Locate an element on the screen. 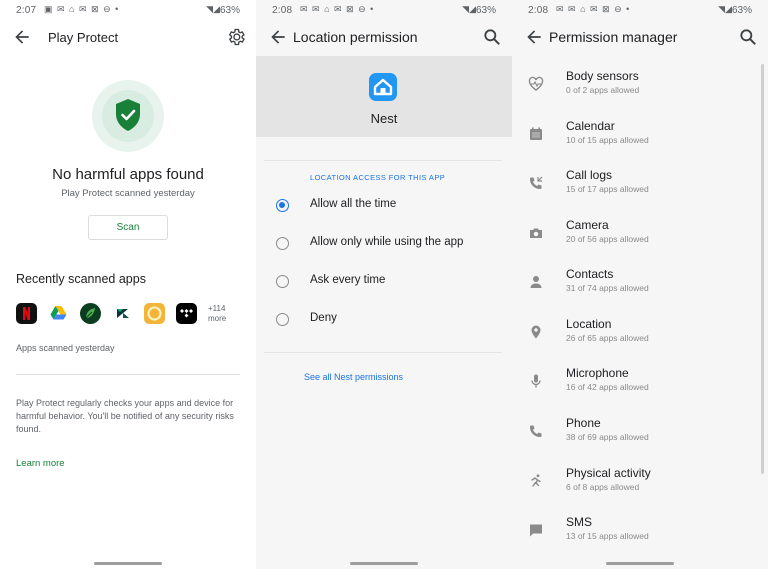  status-time: 2:07 is located at coordinates (26, 10).